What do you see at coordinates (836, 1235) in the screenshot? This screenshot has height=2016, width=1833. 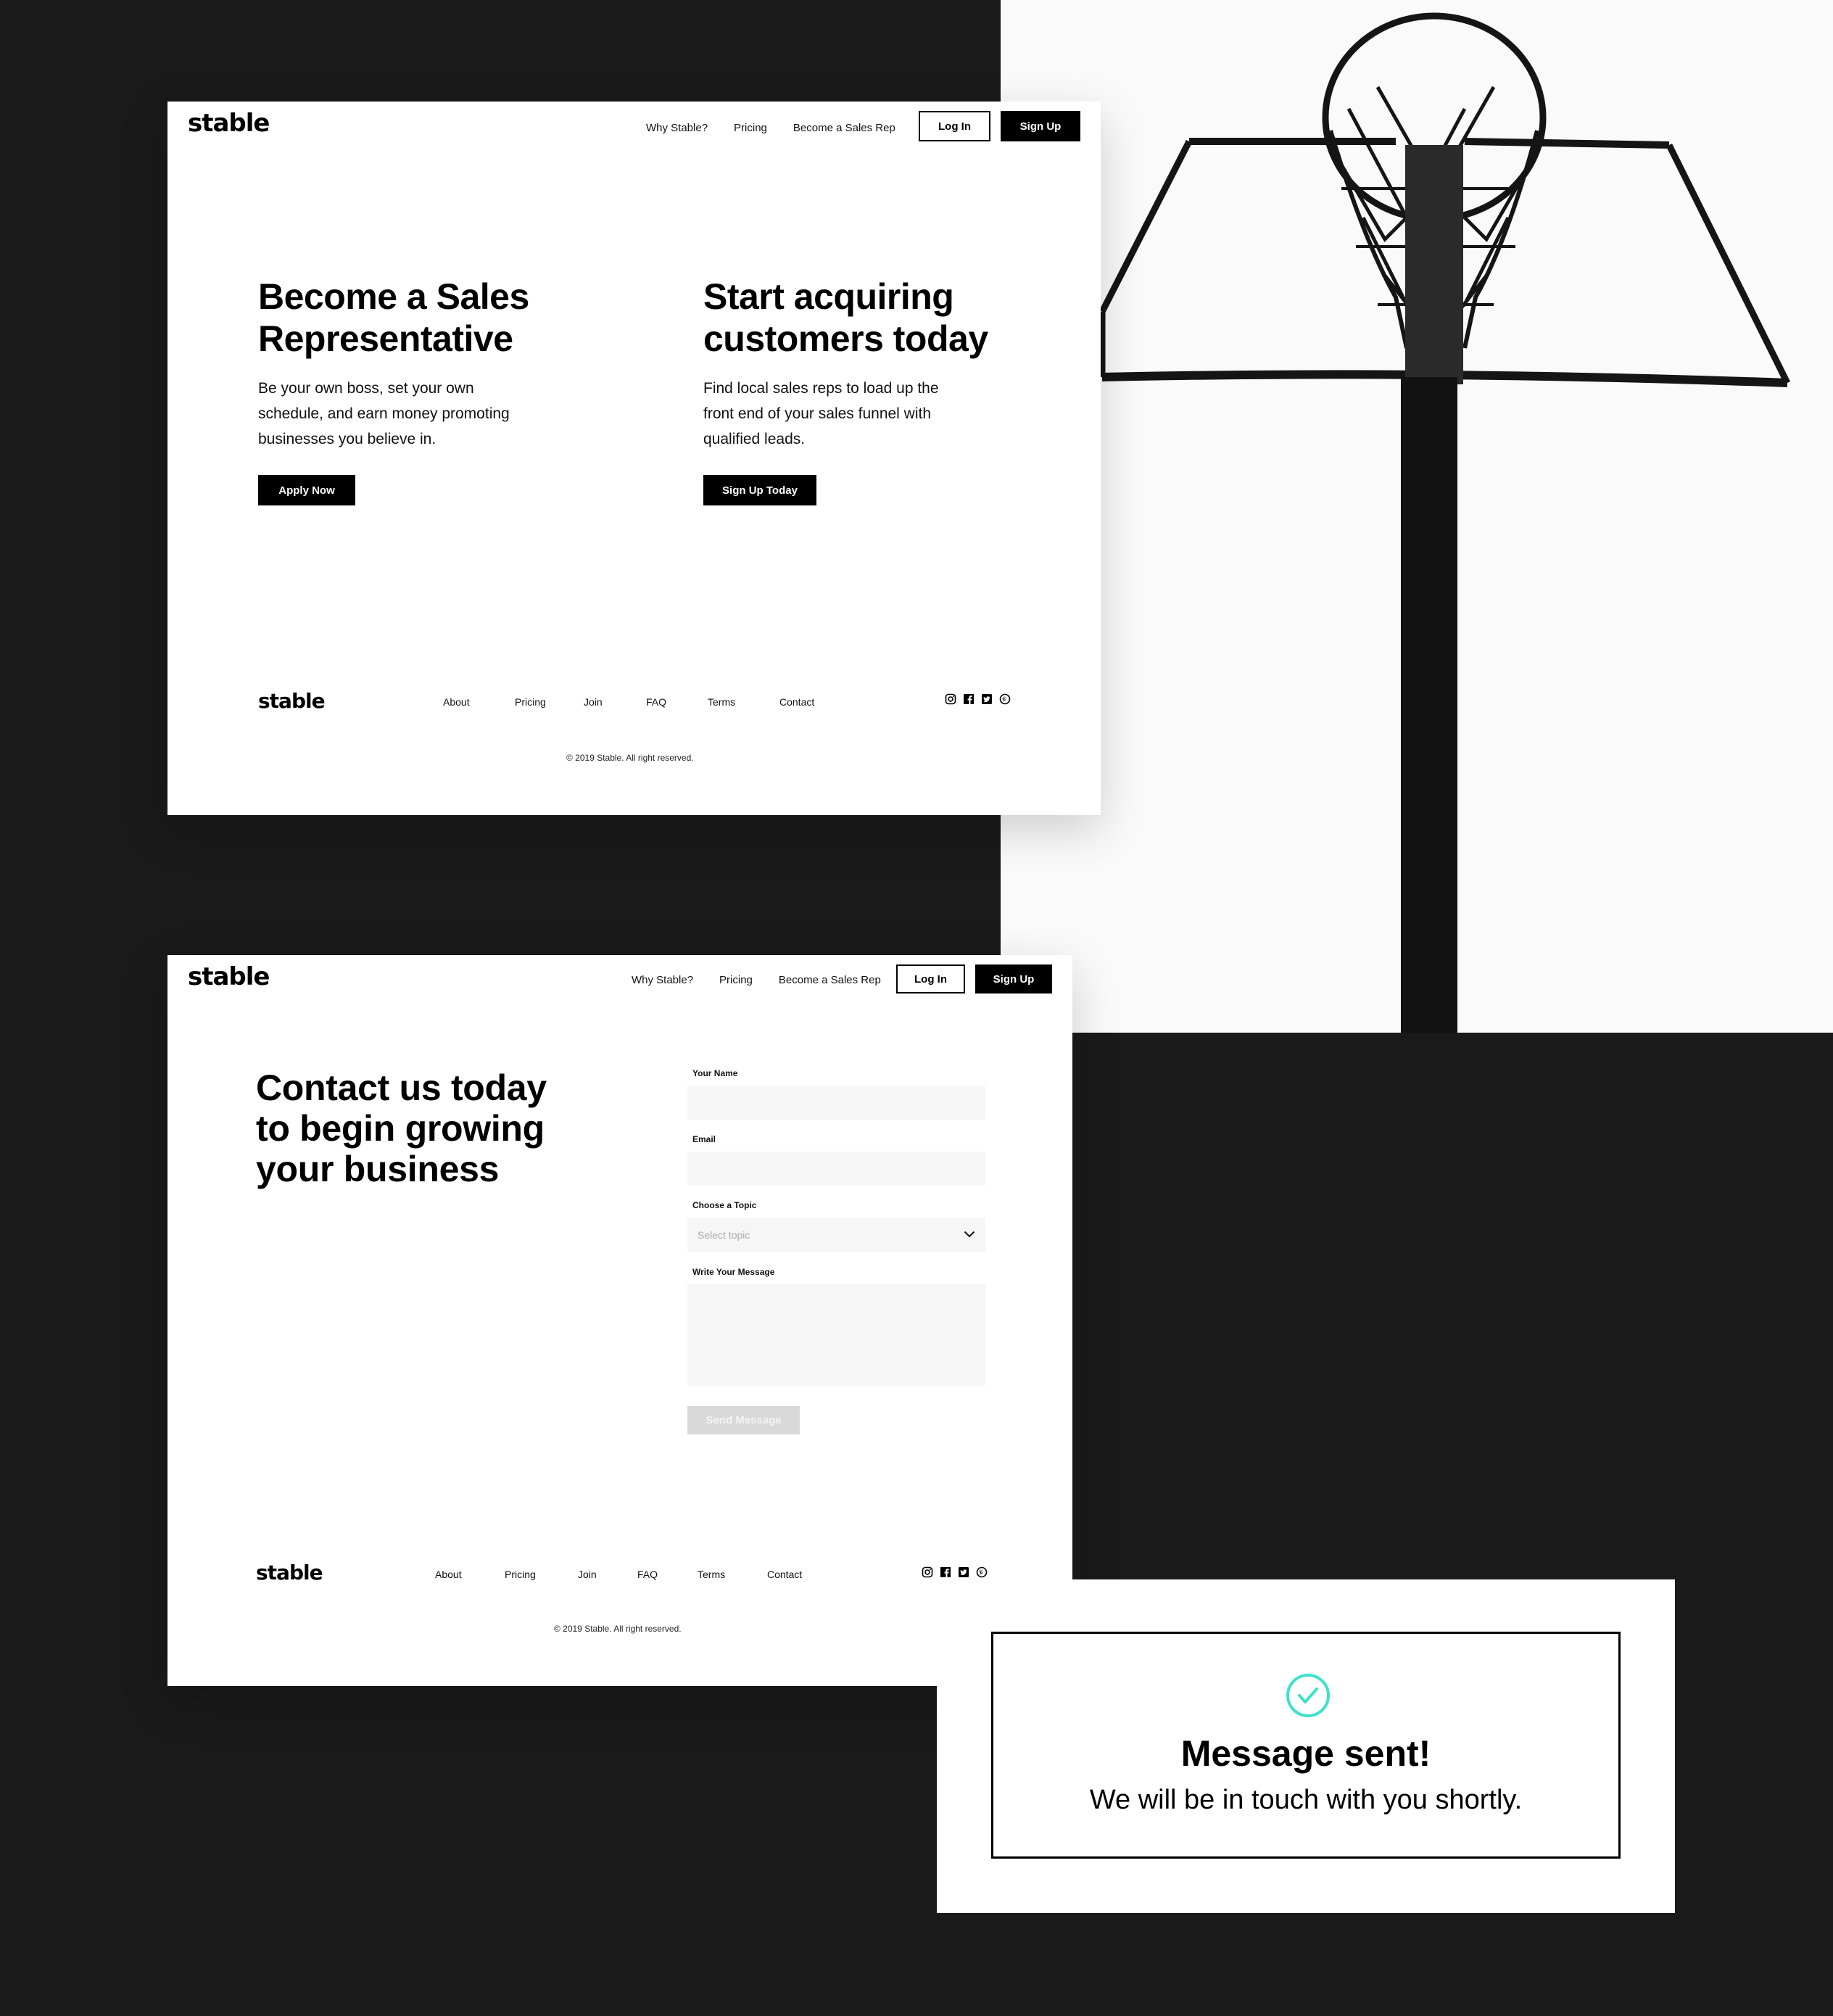 I see `topic-select: Select topic` at bounding box center [836, 1235].